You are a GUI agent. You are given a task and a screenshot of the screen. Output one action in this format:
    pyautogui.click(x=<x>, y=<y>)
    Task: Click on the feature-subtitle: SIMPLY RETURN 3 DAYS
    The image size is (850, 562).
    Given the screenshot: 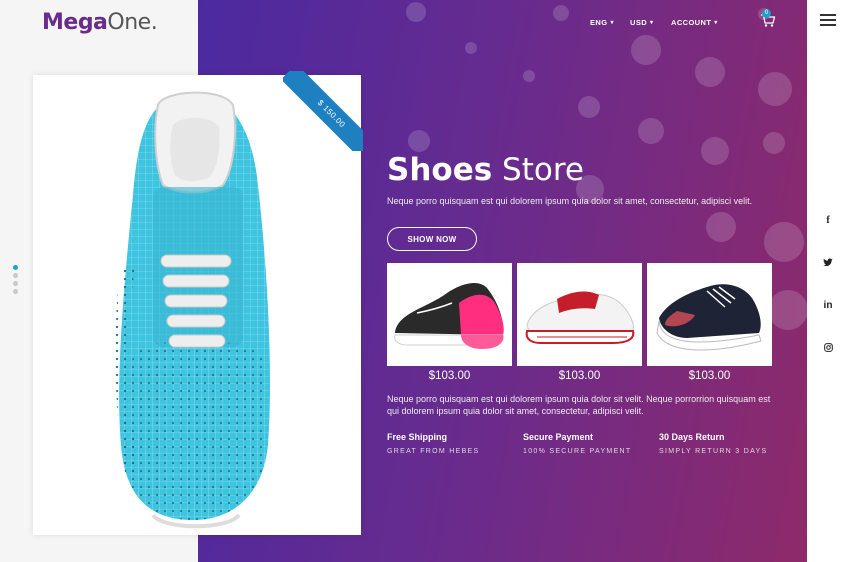 What is the action you would take?
    pyautogui.click(x=713, y=451)
    